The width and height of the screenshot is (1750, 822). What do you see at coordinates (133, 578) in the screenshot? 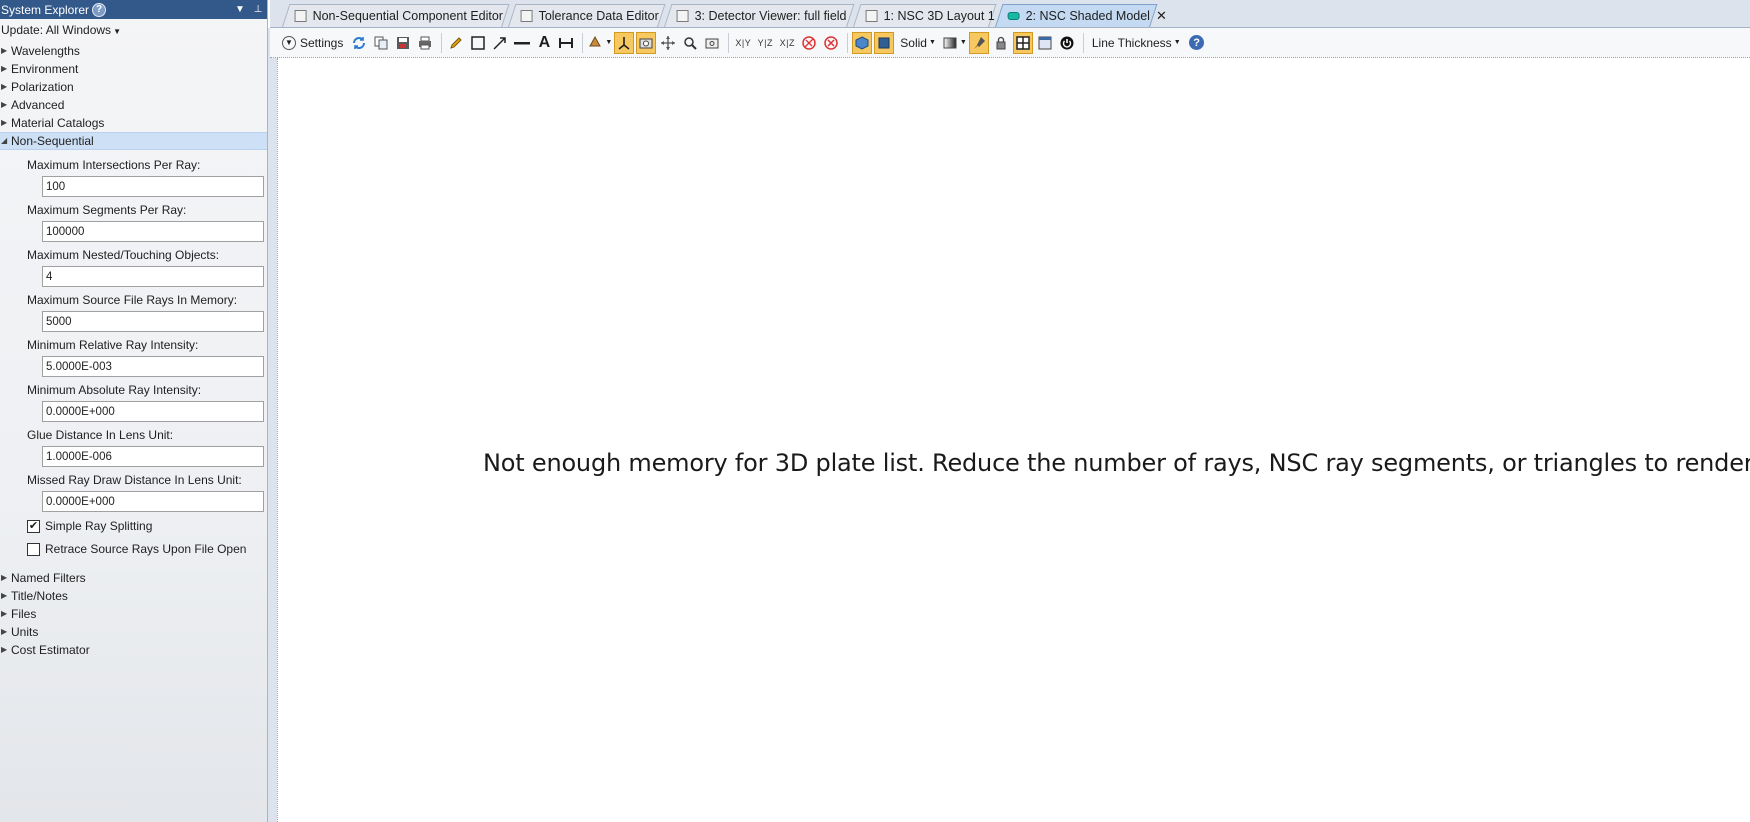
I see `tree-item-named-filters: ▶ Named Filters` at bounding box center [133, 578].